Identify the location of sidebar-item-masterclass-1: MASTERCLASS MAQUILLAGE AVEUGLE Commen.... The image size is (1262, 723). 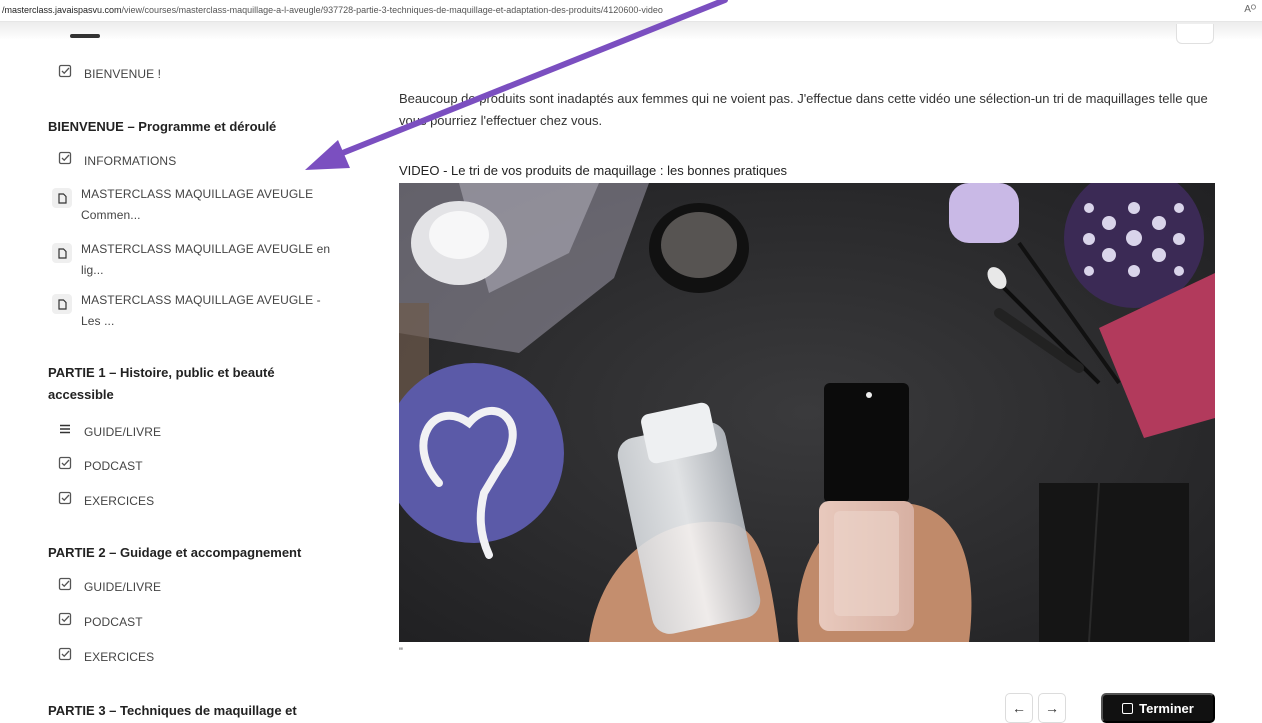
(191, 205).